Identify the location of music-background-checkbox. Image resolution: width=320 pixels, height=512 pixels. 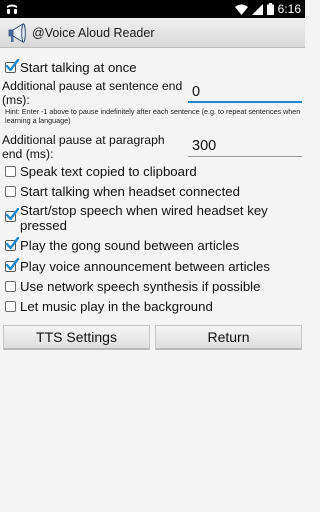
(10, 306).